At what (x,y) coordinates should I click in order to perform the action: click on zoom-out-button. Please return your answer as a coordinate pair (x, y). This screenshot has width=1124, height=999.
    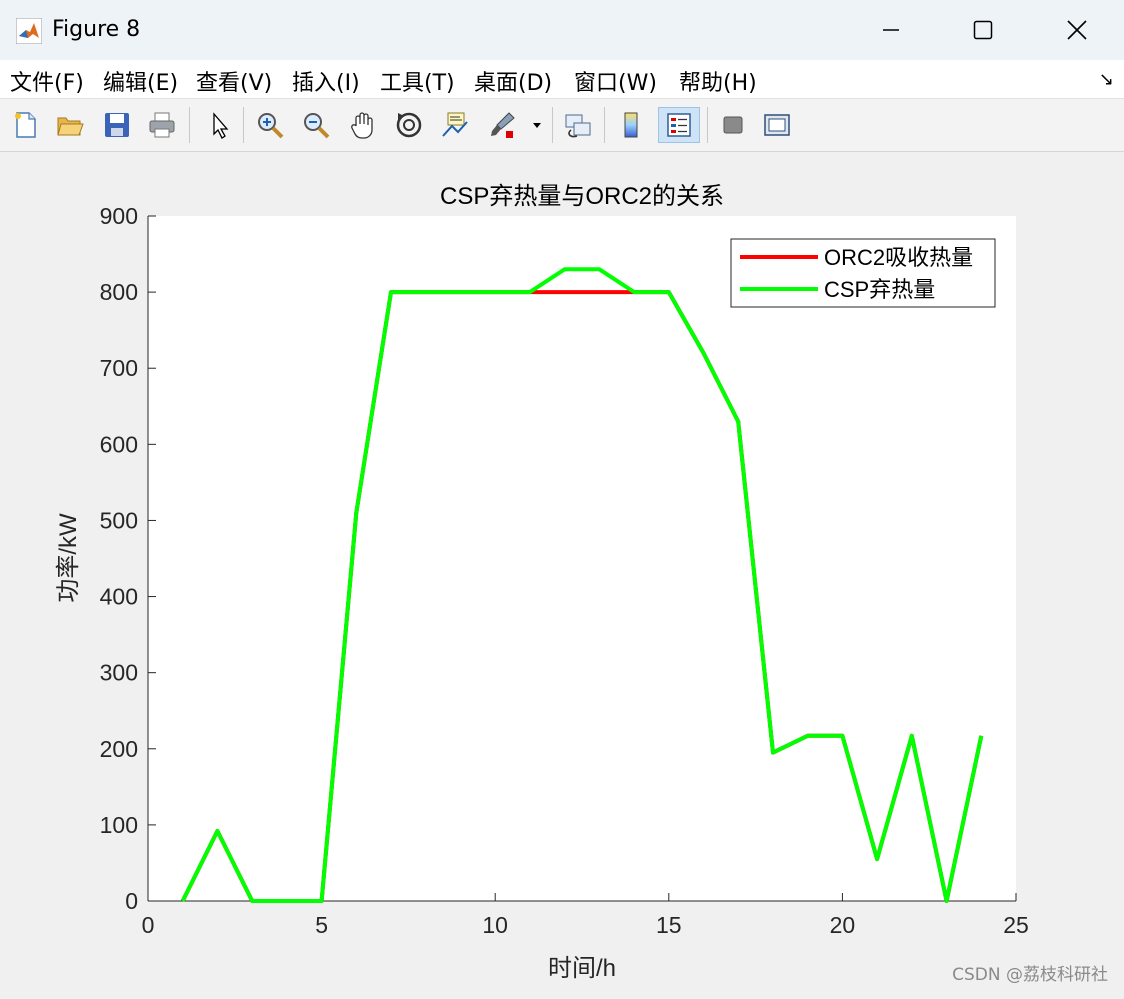
    Looking at the image, I should click on (316, 125).